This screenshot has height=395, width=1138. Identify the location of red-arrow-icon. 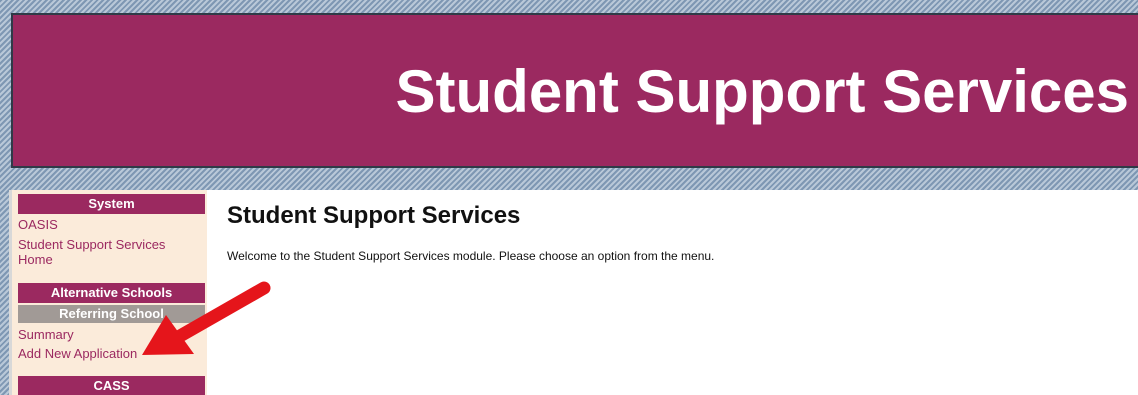
(206, 318).